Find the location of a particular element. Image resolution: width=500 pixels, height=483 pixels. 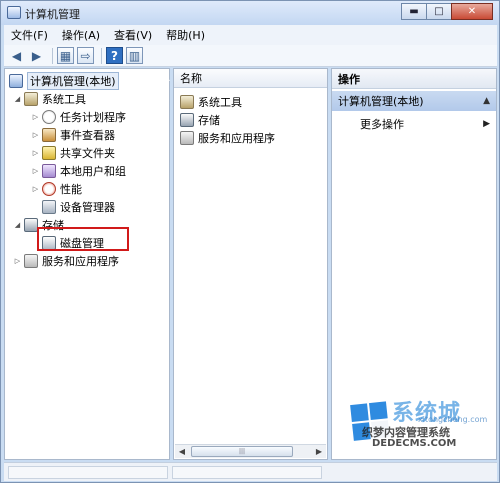

name-column-header: 名称 is located at coordinates (250, 78).